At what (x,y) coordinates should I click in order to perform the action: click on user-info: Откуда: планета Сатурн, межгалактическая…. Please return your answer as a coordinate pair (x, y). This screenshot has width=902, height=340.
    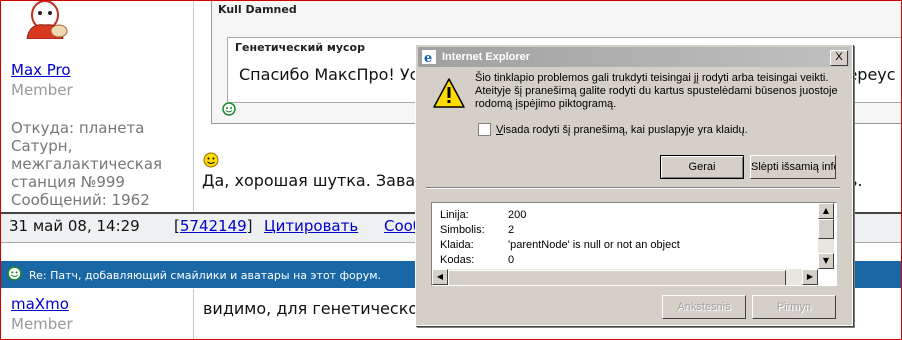
    Looking at the image, I should click on (87, 164).